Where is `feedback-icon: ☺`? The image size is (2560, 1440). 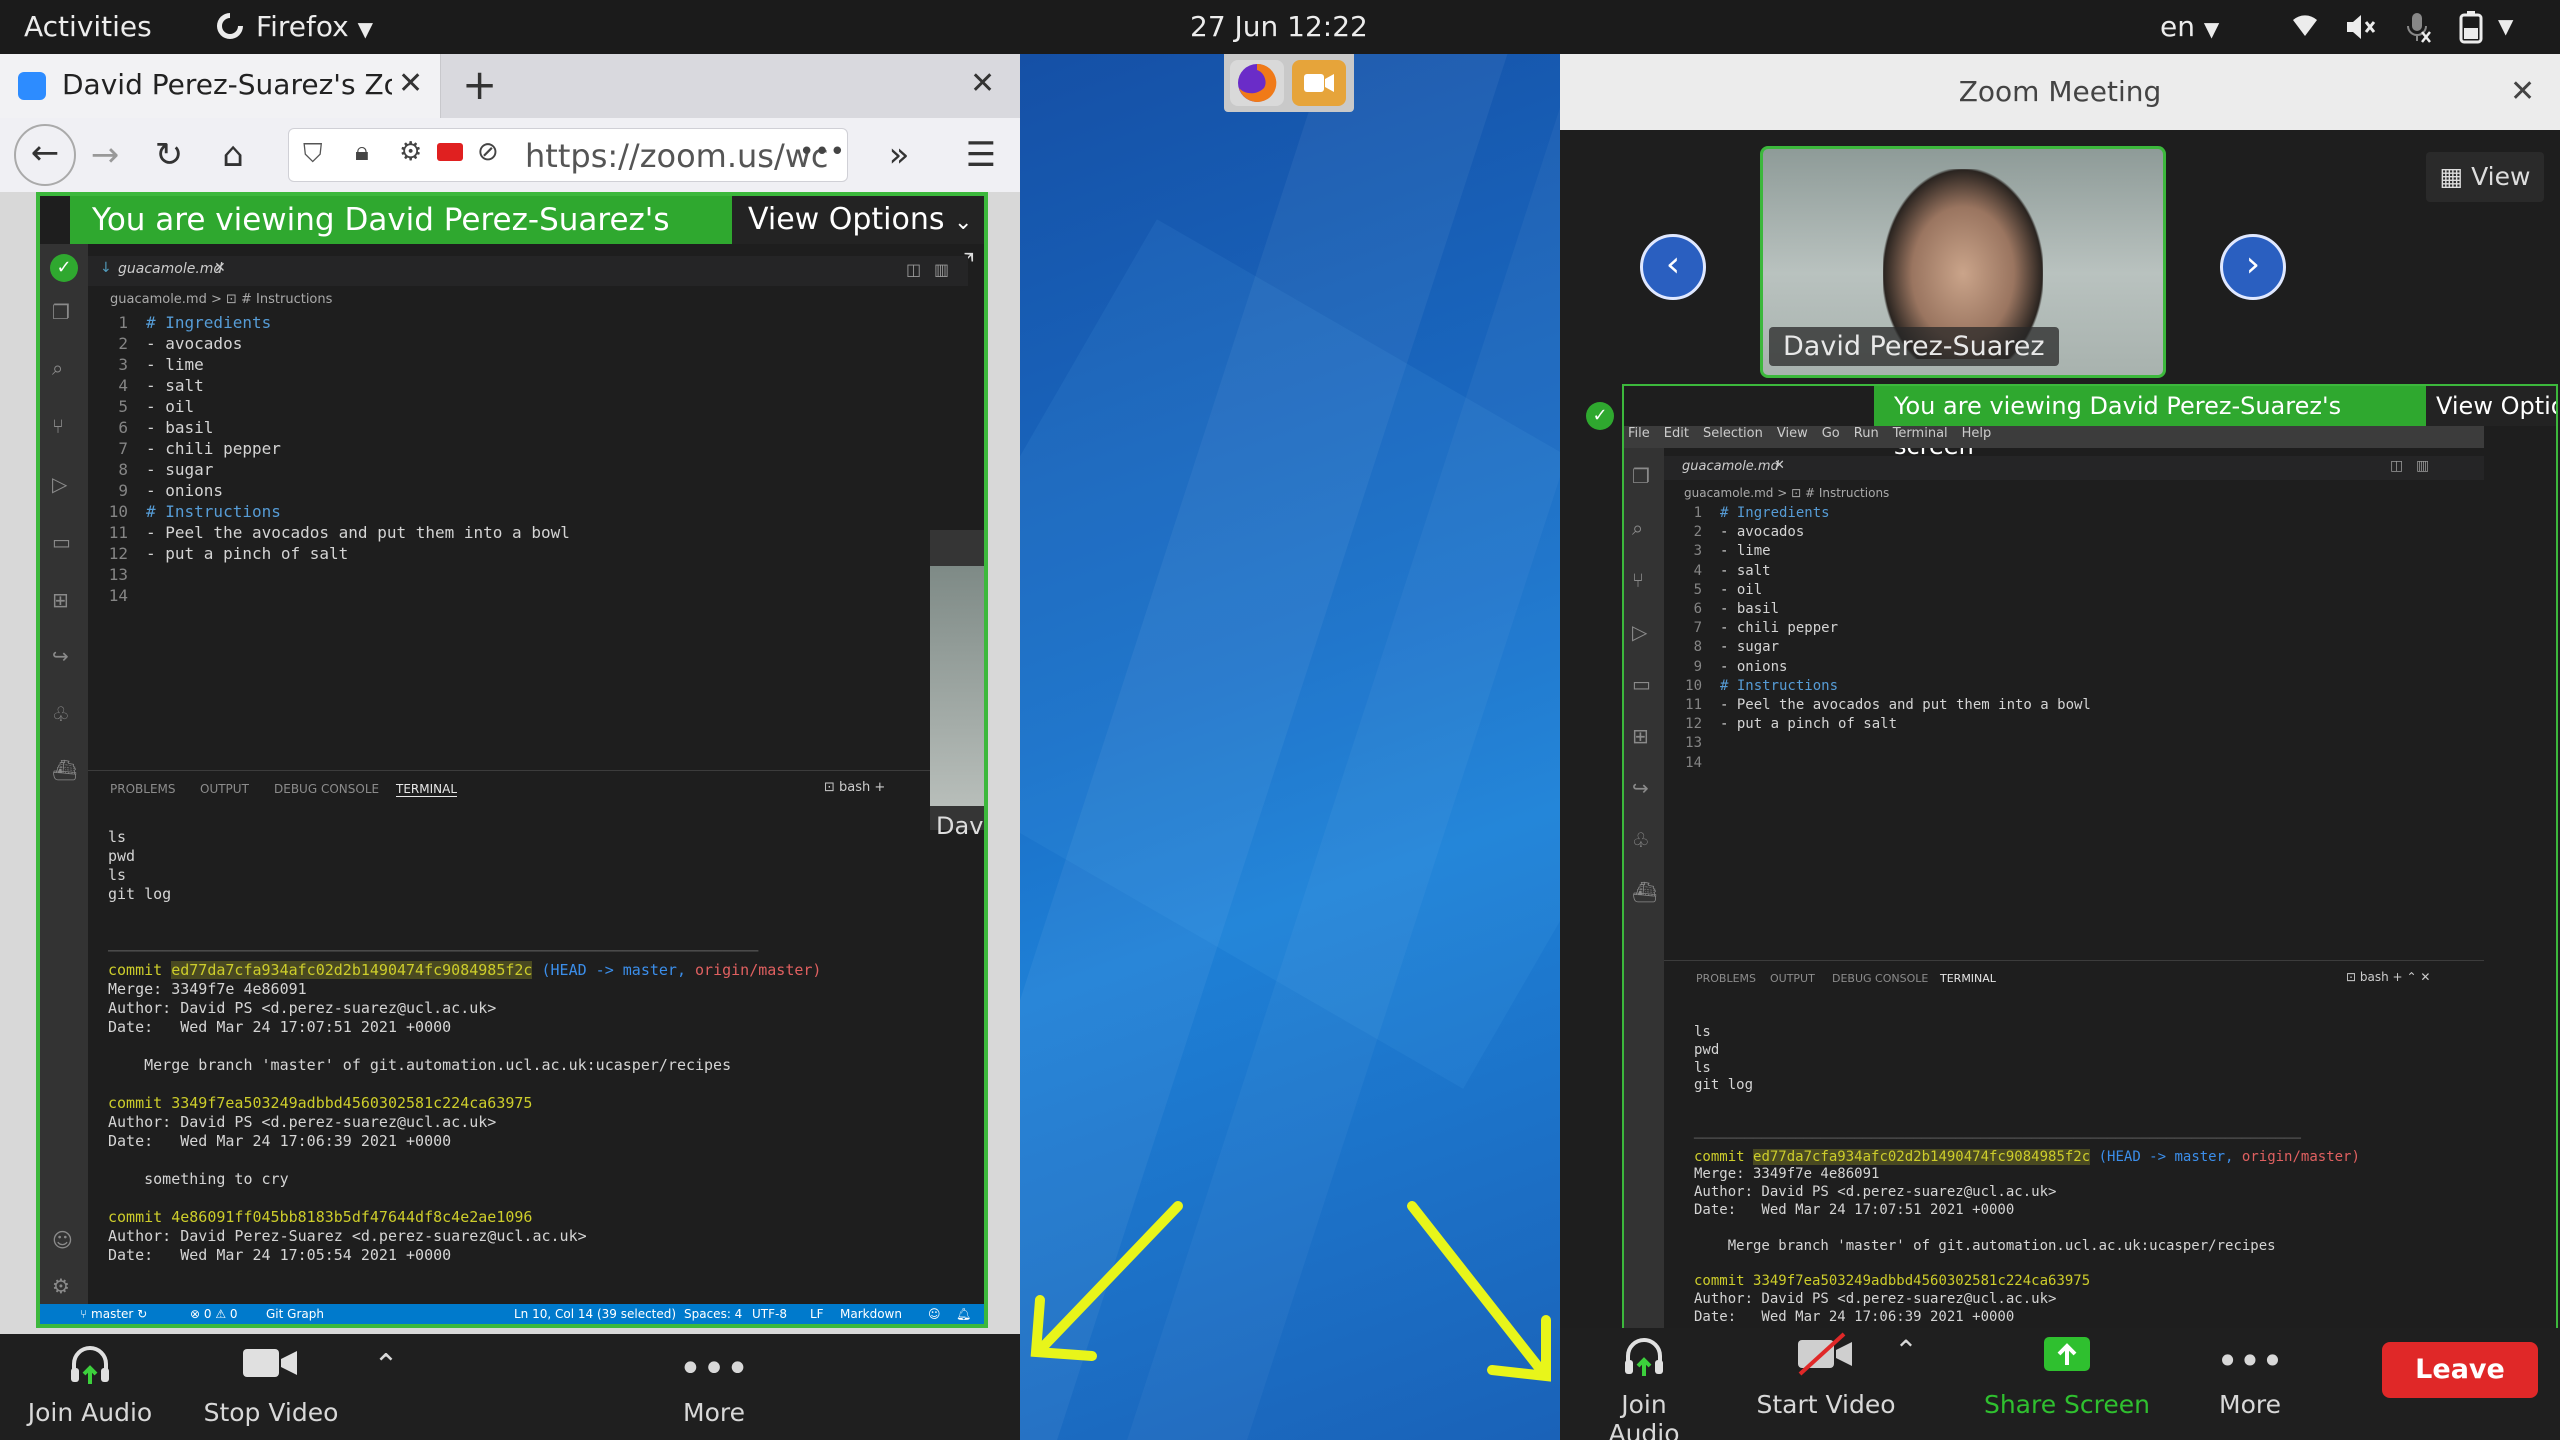 feedback-icon: ☺ is located at coordinates (934, 1314).